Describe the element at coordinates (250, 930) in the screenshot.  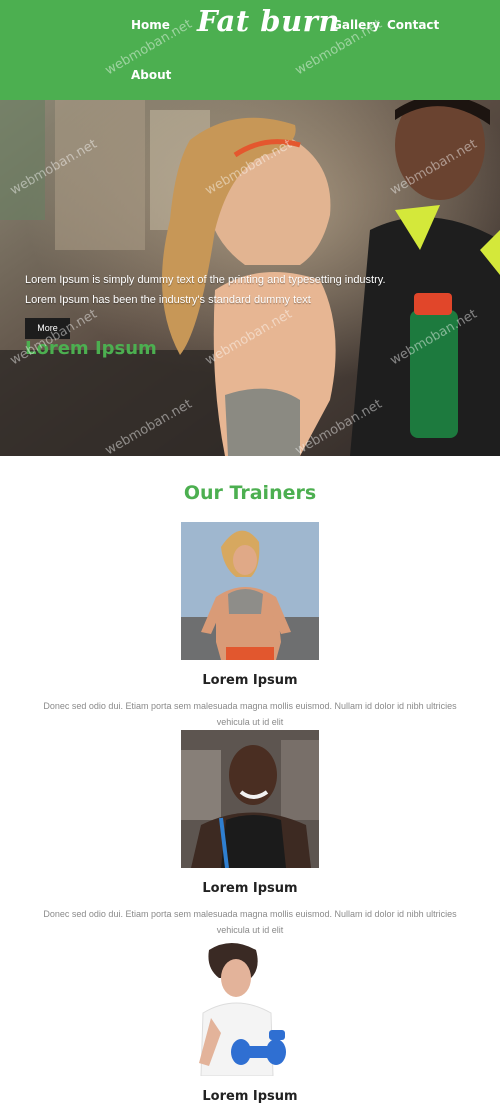
I see `trainer-desc-2-line-2: vehicula ut id elit` at that location.